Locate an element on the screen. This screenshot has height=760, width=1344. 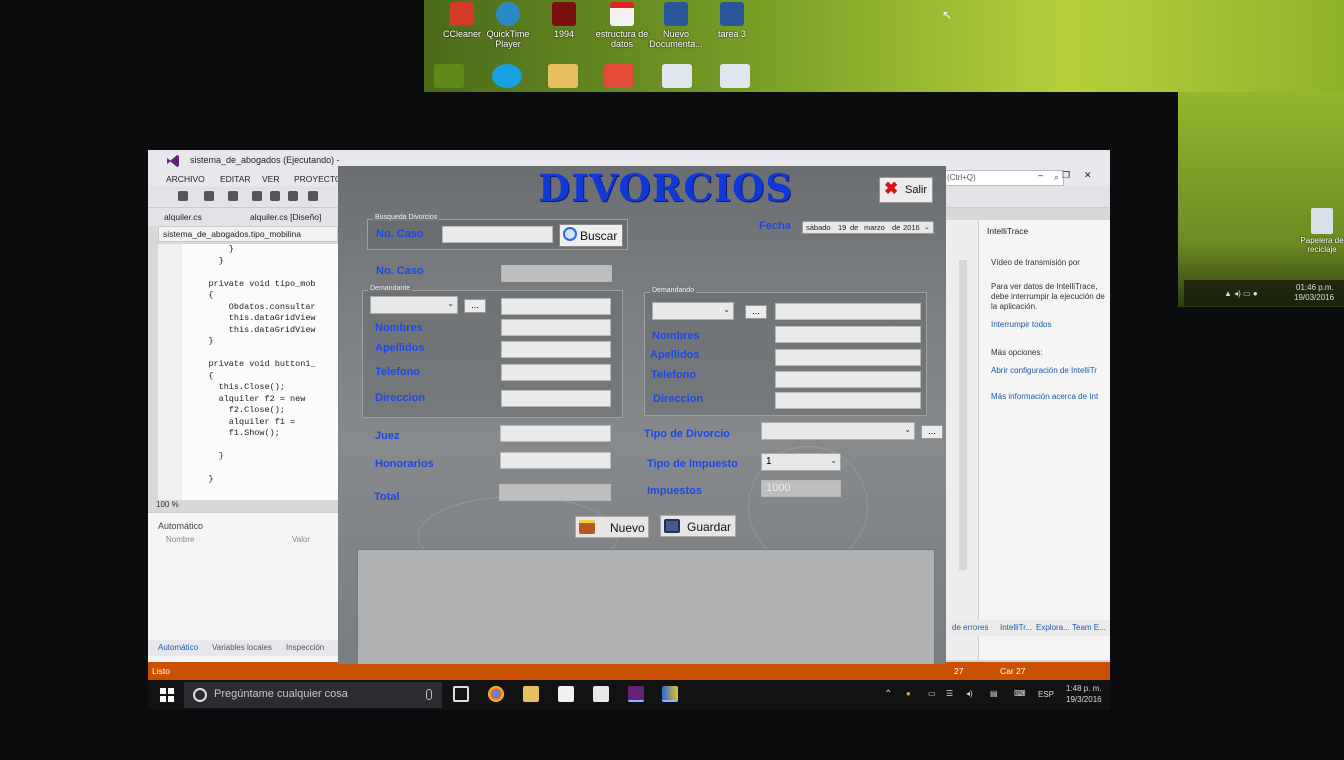
new-icon is located at coordinates (233, 196).